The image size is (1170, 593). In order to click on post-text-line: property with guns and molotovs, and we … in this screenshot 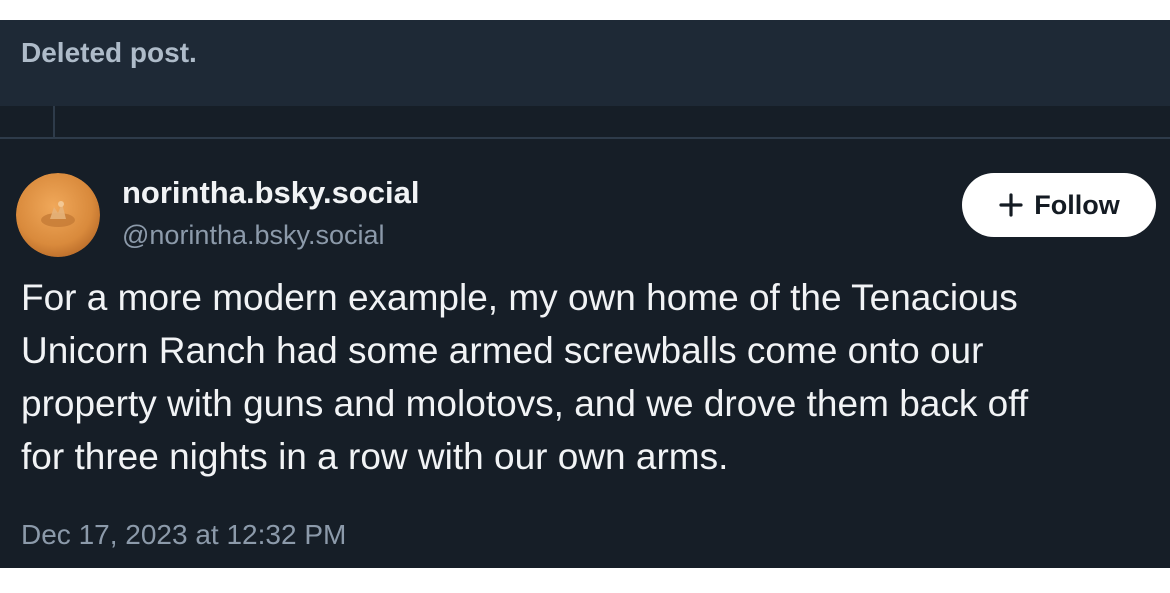, I will do `click(525, 403)`.